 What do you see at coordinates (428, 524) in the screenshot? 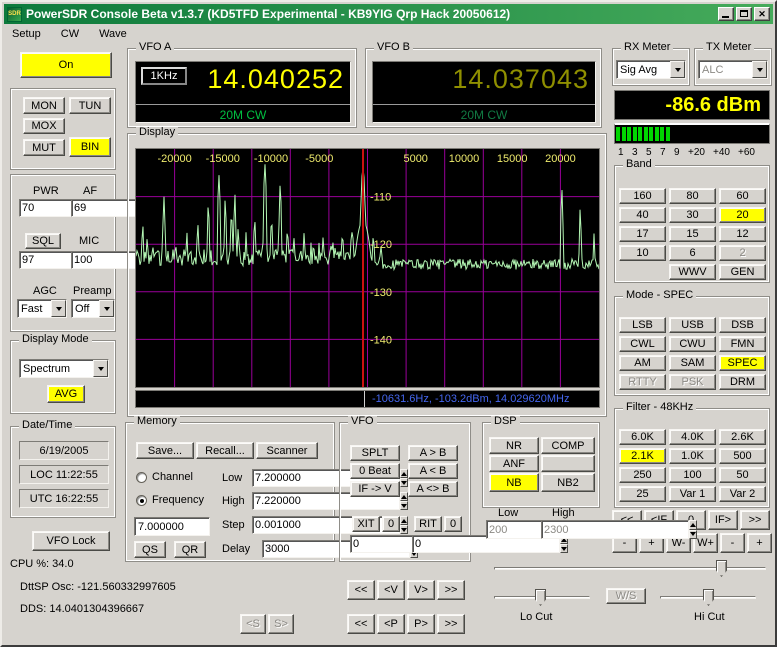
I see `rit-button: RIT` at bounding box center [428, 524].